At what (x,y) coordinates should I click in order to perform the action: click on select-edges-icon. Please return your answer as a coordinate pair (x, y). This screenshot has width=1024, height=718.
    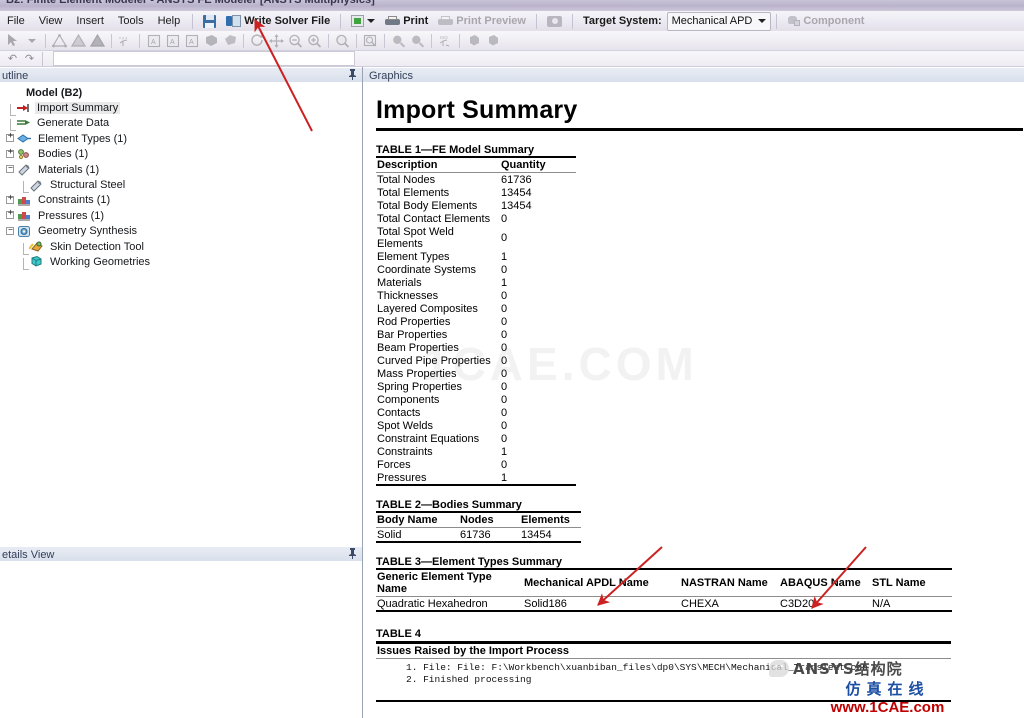
    Looking at the image, I should click on (78, 40).